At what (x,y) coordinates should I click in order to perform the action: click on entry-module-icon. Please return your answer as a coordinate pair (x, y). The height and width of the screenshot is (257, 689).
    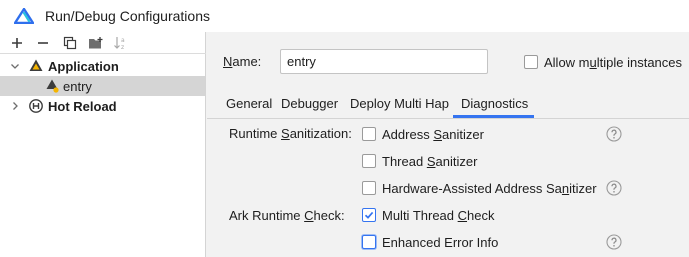
    Looking at the image, I should click on (52, 86).